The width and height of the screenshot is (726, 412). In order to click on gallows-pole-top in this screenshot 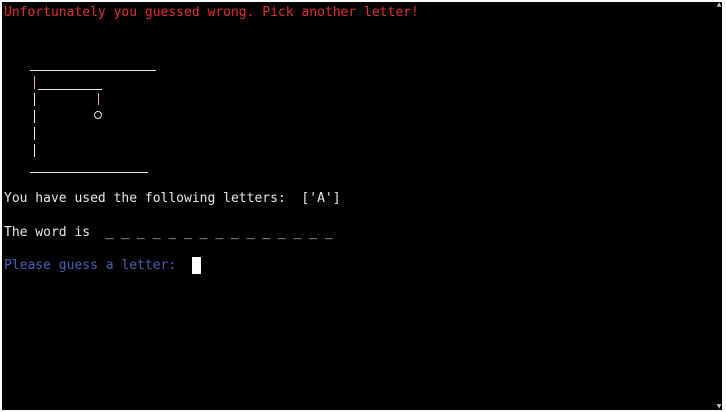, I will do `click(34, 82)`.